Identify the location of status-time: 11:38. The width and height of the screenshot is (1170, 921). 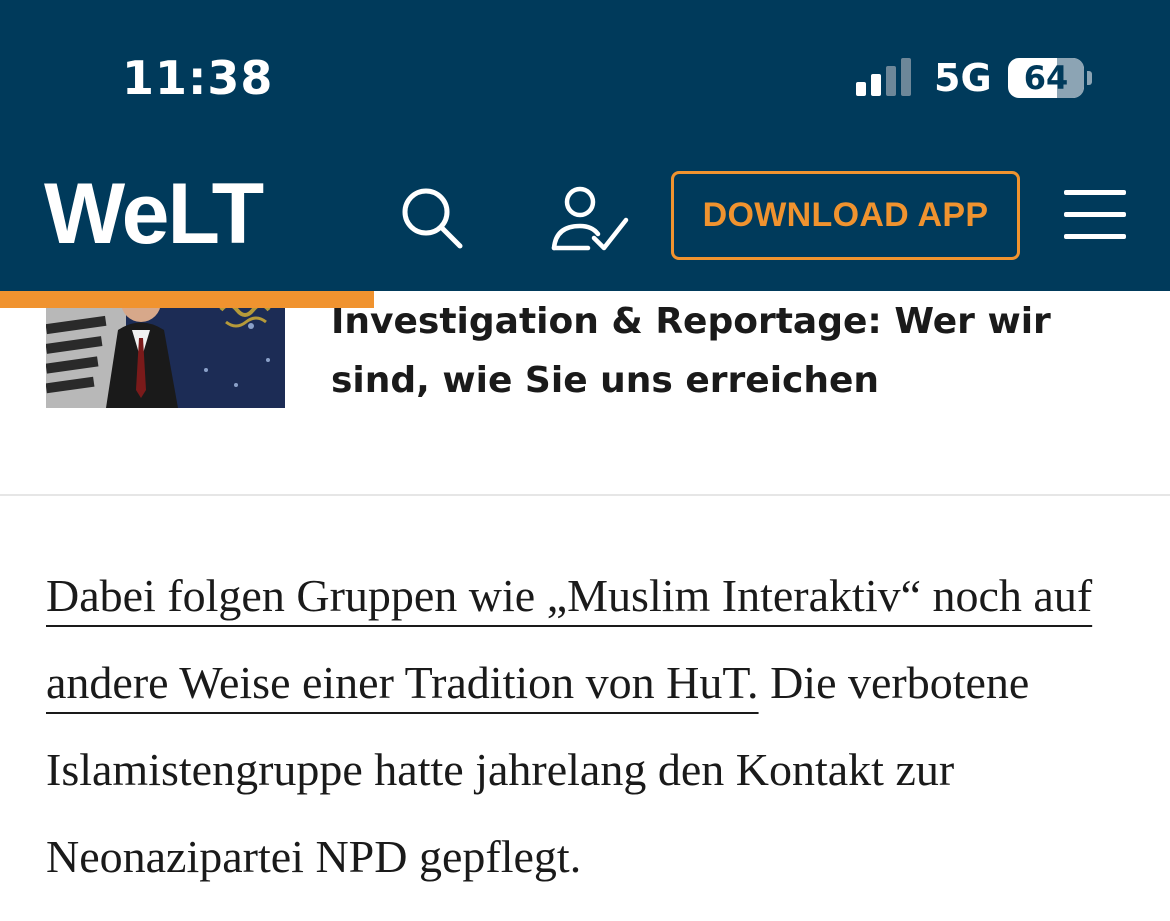
(198, 78).